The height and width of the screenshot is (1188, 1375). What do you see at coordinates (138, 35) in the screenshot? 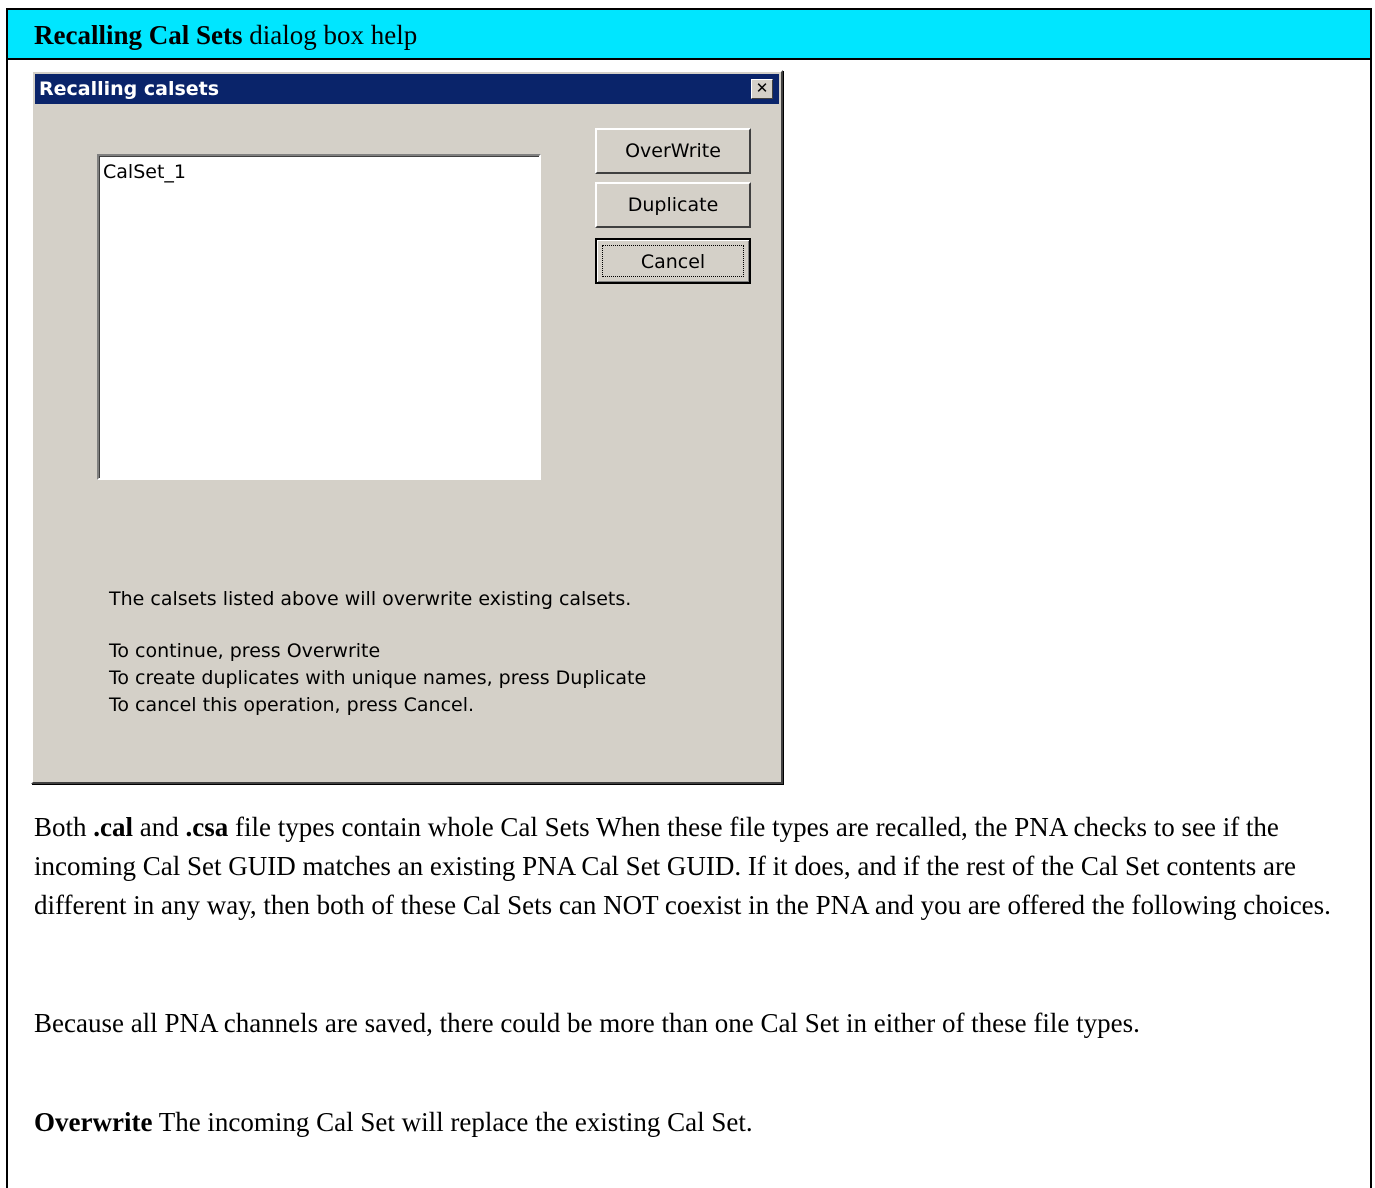
I see `page-title: Recalling Cal Sets` at bounding box center [138, 35].